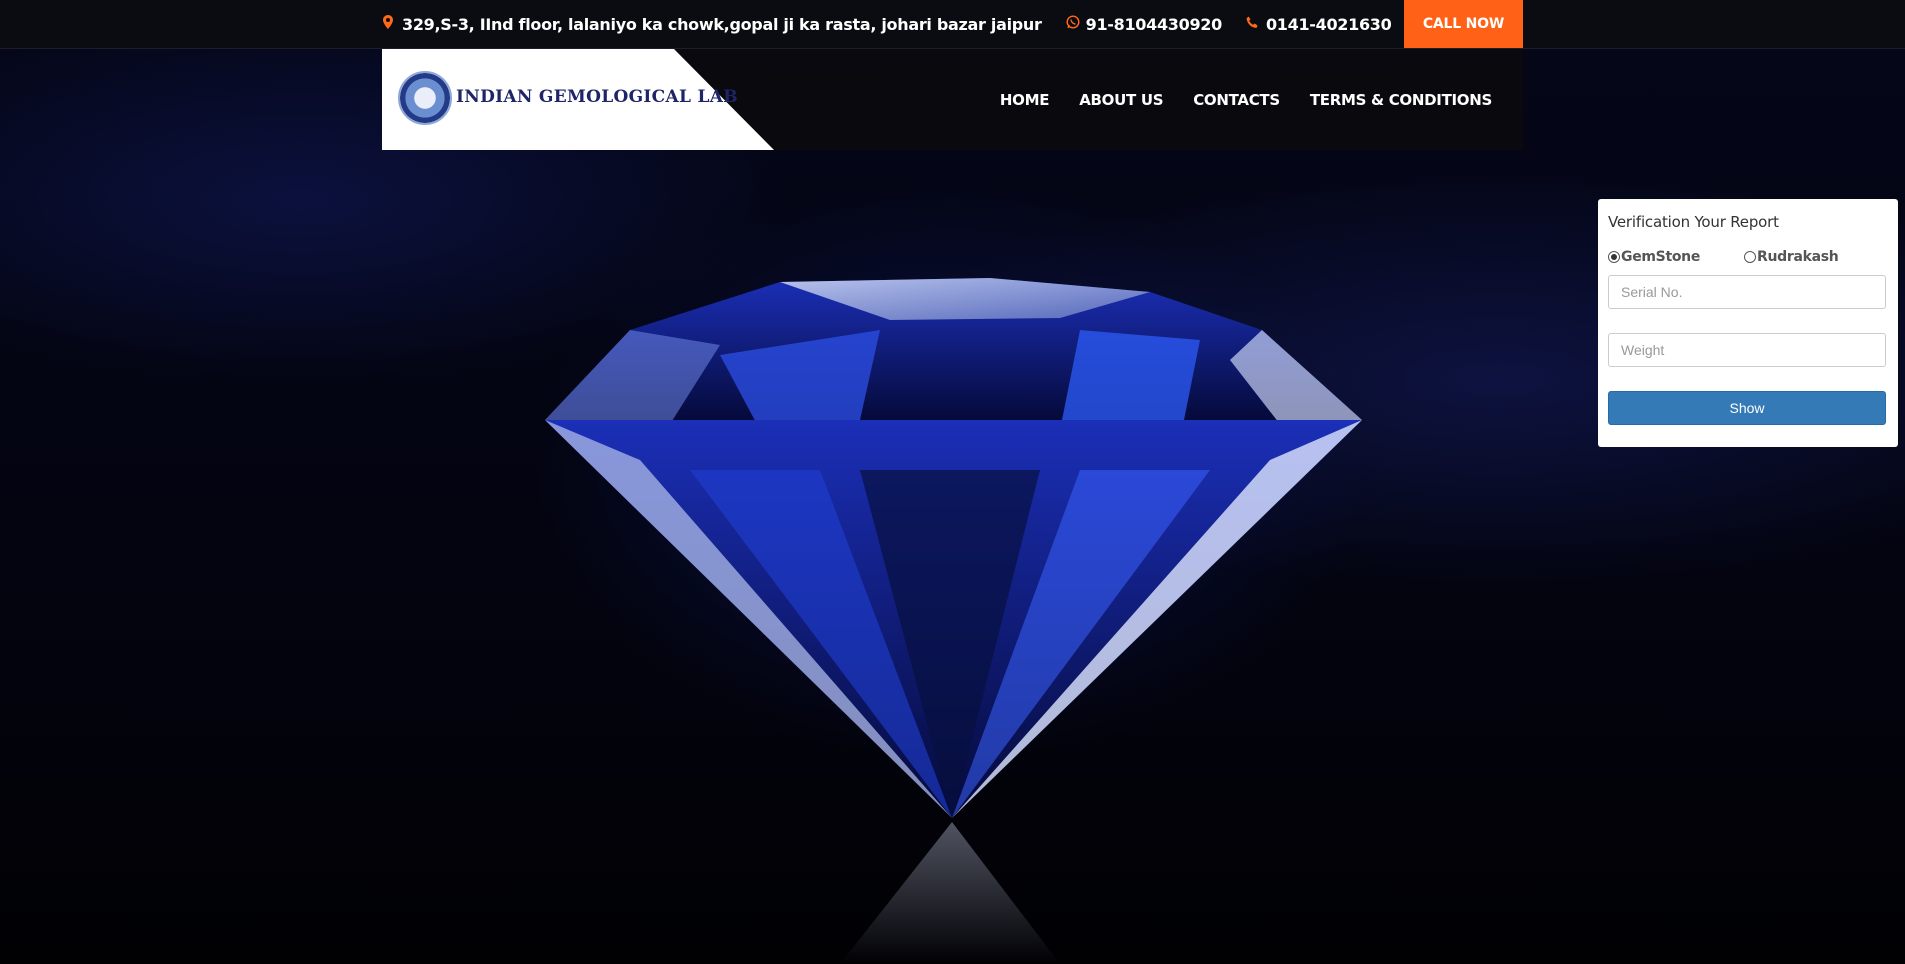 This screenshot has height=964, width=1905. What do you see at coordinates (1154, 24) in the screenshot?
I see `whatsapp-number: 91-8104430920` at bounding box center [1154, 24].